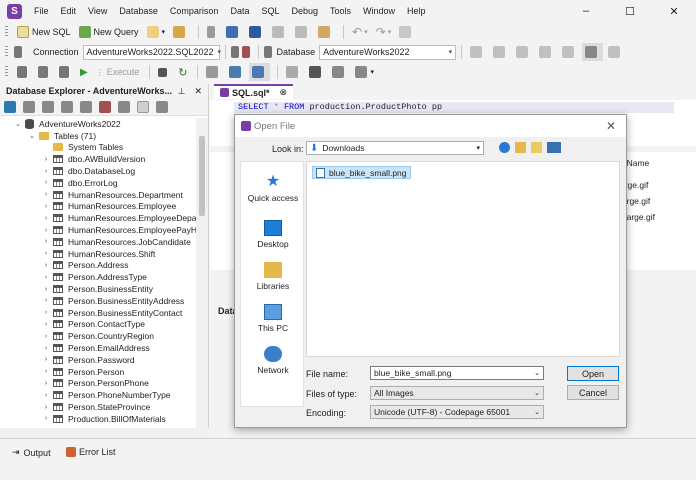 The image size is (696, 480). Describe the element at coordinates (124, 106) in the screenshot. I see `new-connection-icon` at that location.